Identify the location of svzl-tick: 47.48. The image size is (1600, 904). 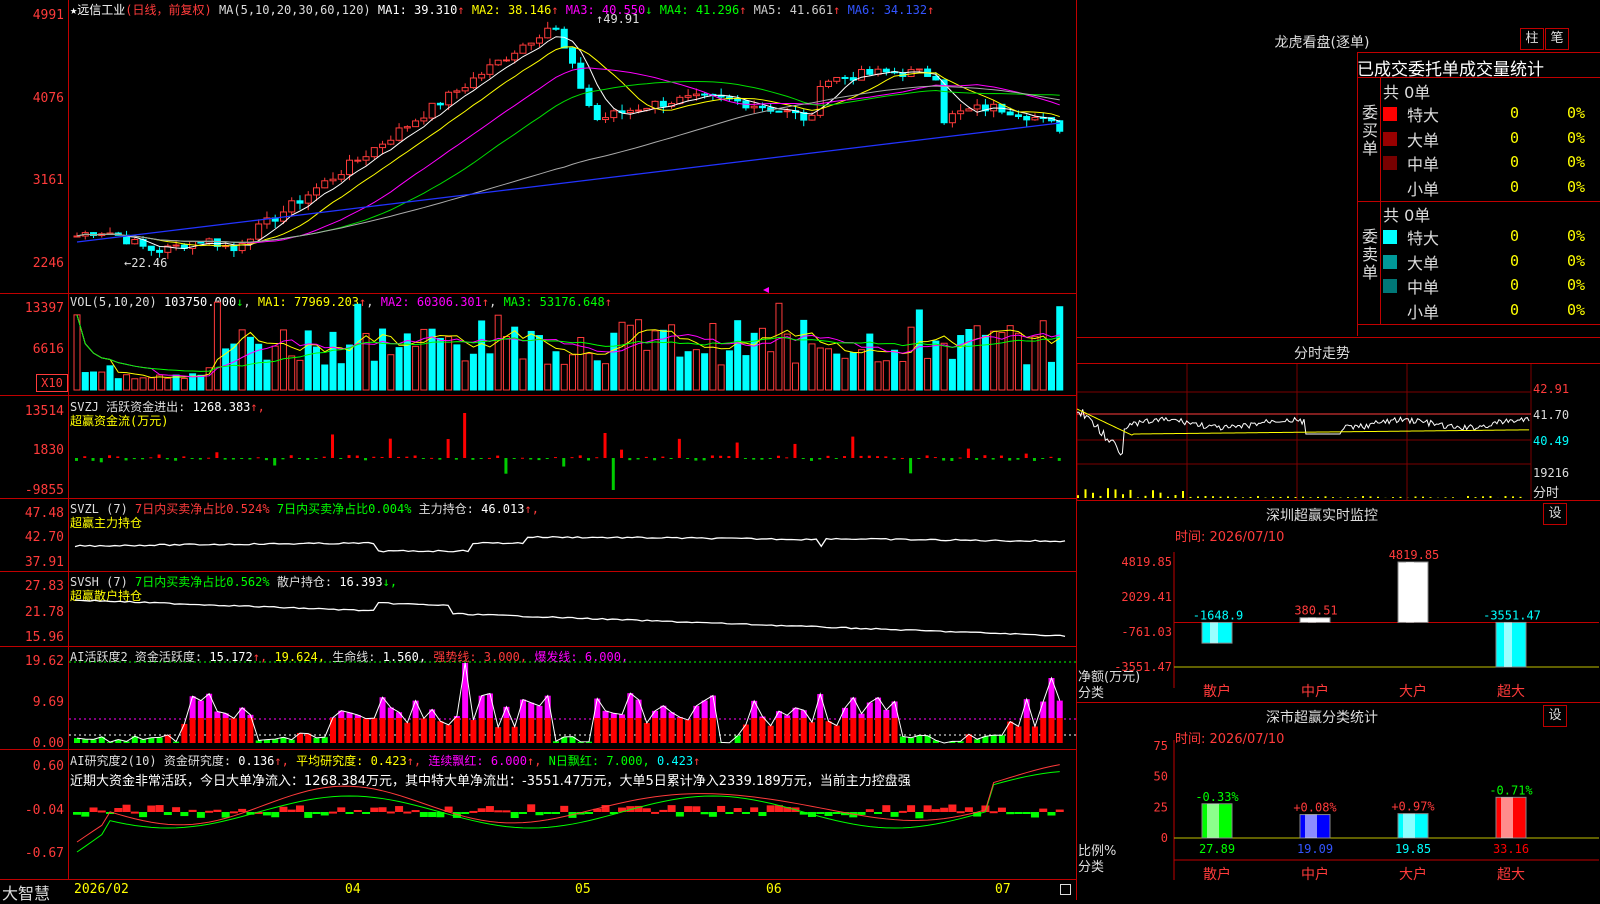
(32, 513).